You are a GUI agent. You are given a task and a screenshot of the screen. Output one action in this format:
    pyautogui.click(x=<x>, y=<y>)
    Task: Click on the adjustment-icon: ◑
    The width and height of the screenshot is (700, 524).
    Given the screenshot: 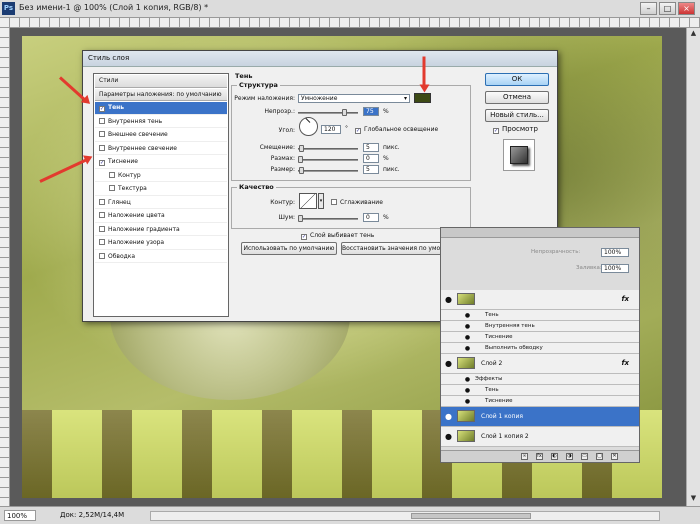 What is the action you would take?
    pyautogui.click(x=569, y=456)
    